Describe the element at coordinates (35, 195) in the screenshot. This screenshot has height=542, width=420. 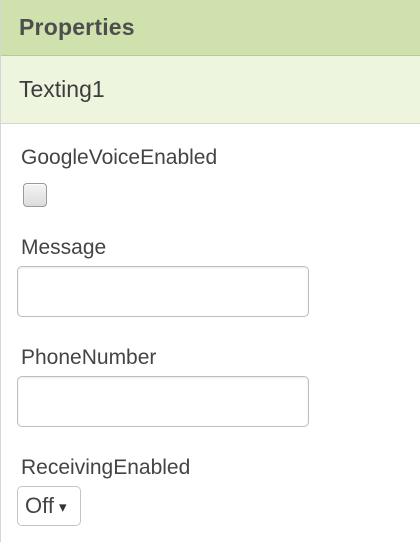
I see `google-voice-enabled-checkbox` at that location.